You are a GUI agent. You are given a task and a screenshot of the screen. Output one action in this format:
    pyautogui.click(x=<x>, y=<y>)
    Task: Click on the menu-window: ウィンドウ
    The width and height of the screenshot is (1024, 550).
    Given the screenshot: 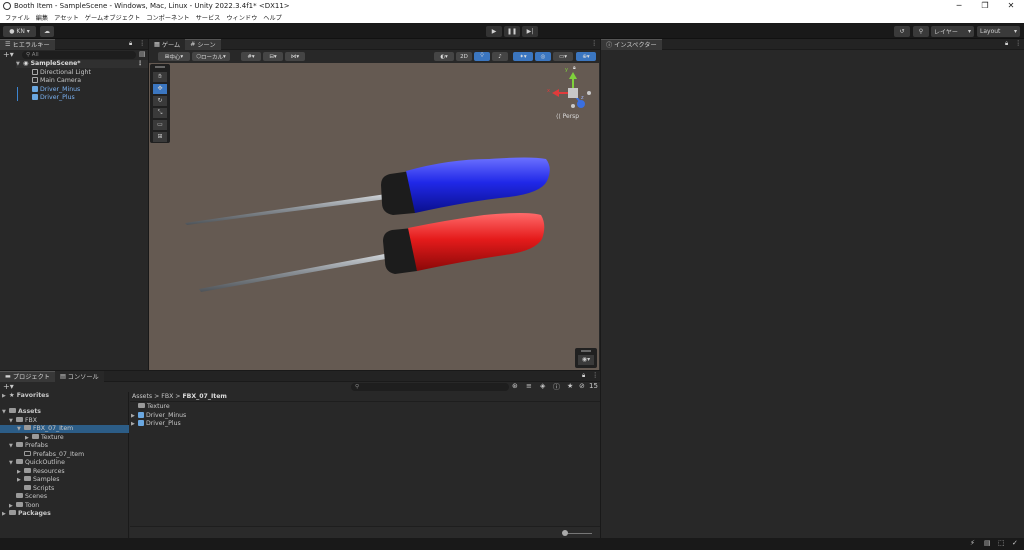 What is the action you would take?
    pyautogui.click(x=241, y=17)
    